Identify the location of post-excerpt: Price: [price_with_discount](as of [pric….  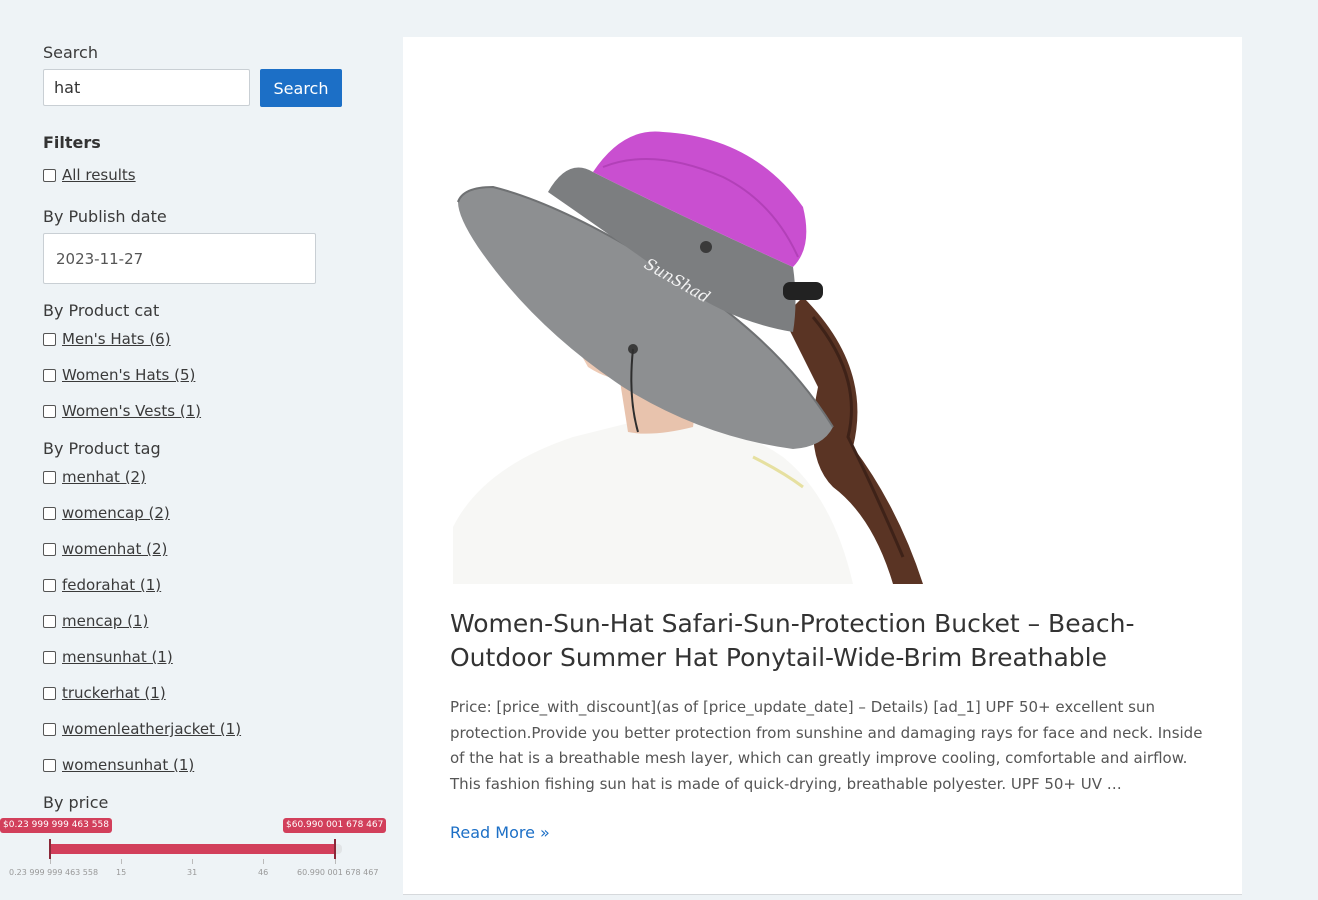
(826, 745).